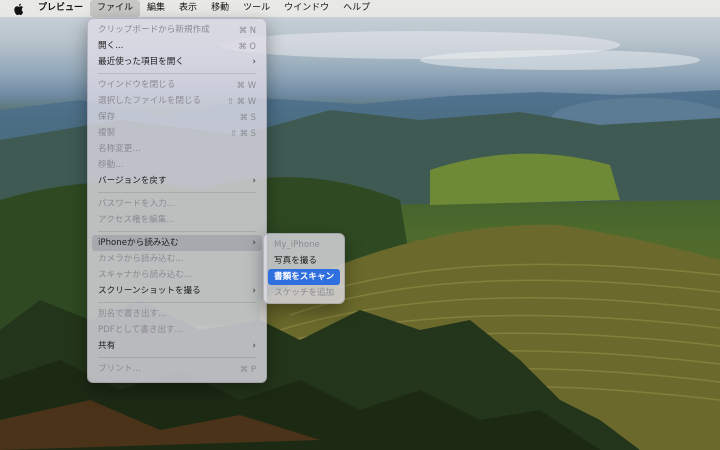  What do you see at coordinates (241, 101) in the screenshot?
I see `menu-item-shortcut: ⇧ ⌘ W` at bounding box center [241, 101].